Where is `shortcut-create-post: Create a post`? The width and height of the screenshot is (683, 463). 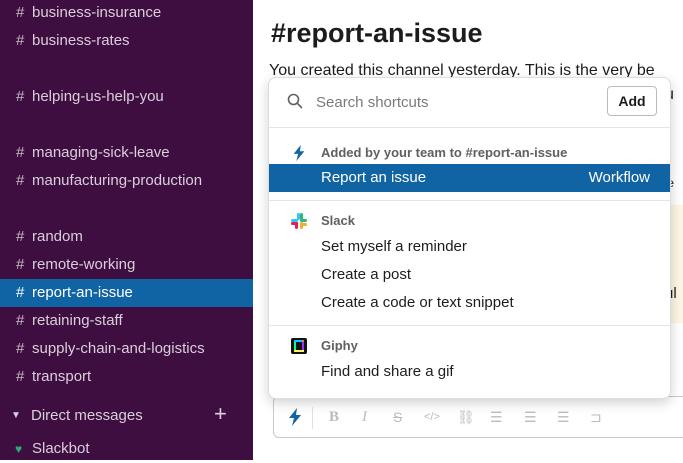
shortcut-create-post: Create a post is located at coordinates (469, 275).